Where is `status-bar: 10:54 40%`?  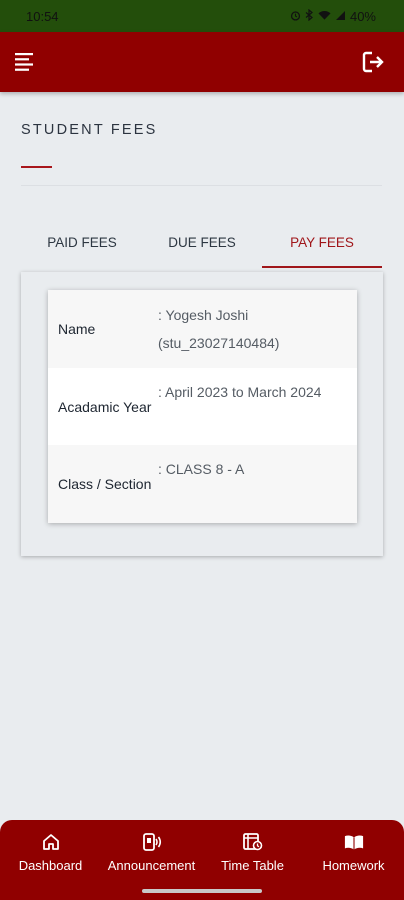 status-bar: 10:54 40% is located at coordinates (202, 16).